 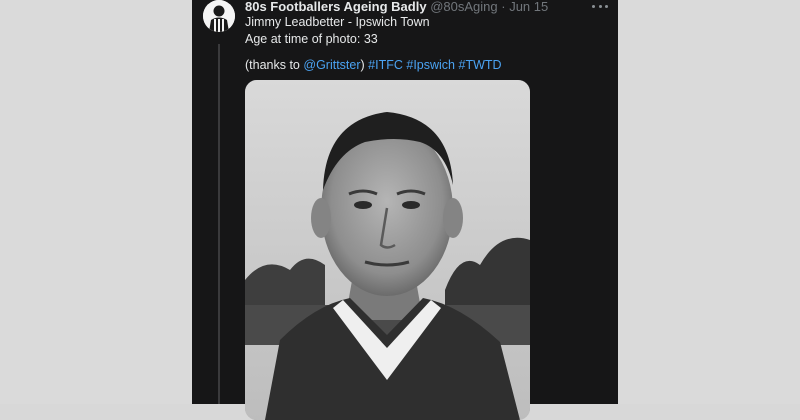 What do you see at coordinates (274, 65) in the screenshot?
I see `thanks-open: (thanks to` at bounding box center [274, 65].